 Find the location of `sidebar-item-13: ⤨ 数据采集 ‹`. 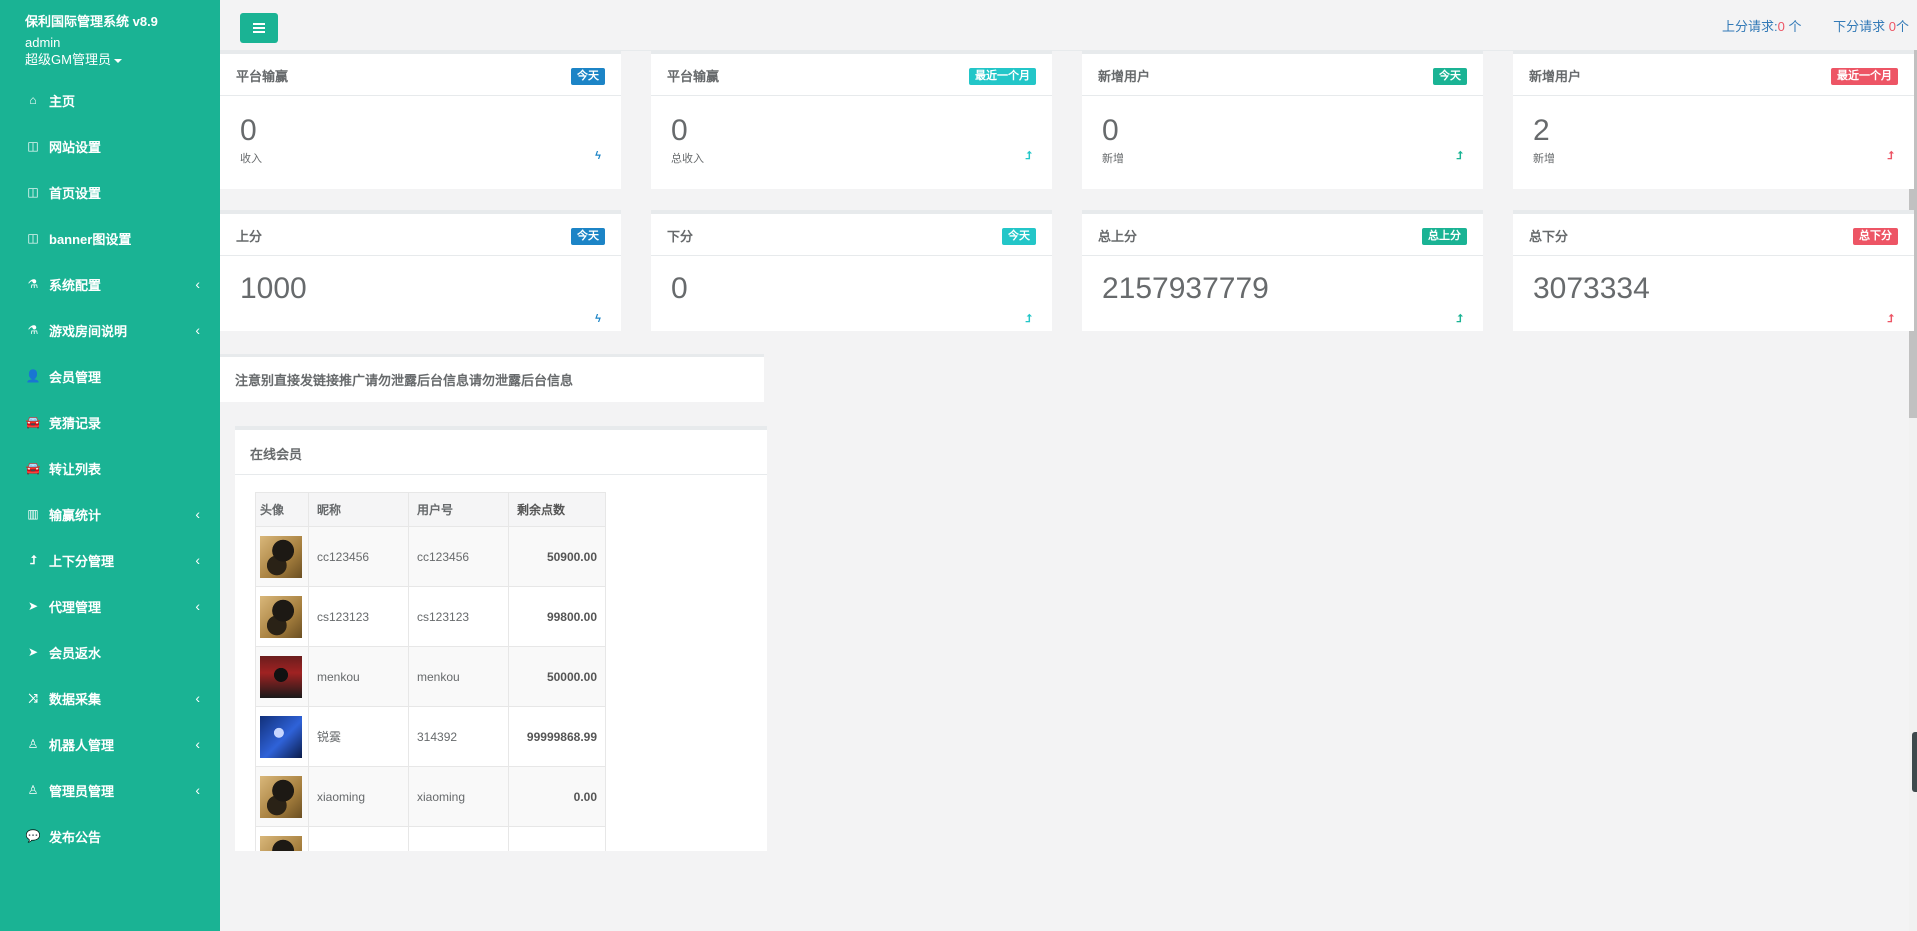

sidebar-item-13: ⤨ 数据采集 ‹ is located at coordinates (110, 698).